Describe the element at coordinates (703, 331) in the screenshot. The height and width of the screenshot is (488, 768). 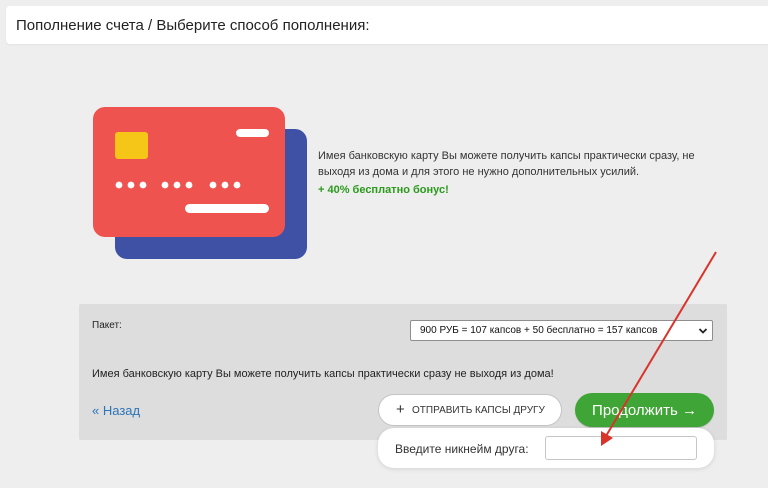
I see `chevron-down-icon` at that location.